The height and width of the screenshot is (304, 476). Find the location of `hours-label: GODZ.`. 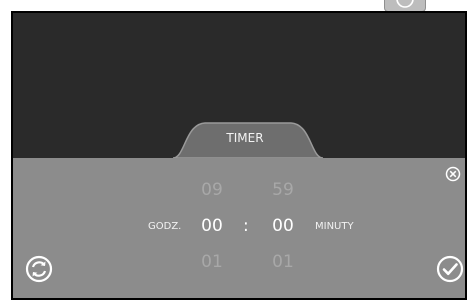

hours-label: GODZ. is located at coordinates (165, 226).